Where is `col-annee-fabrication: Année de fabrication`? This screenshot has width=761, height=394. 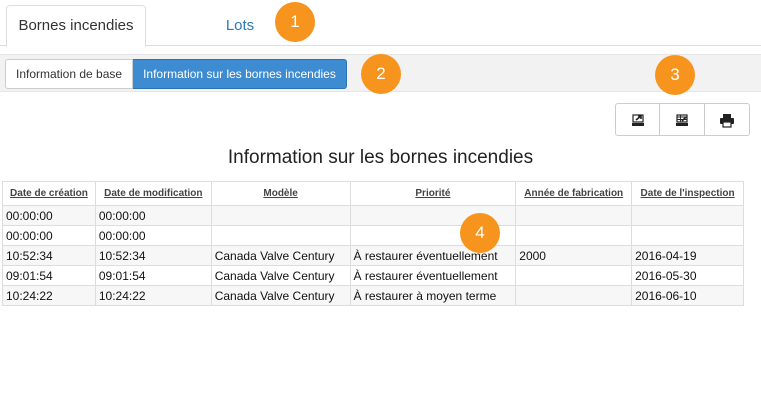
col-annee-fabrication: Année de fabrication is located at coordinates (574, 193).